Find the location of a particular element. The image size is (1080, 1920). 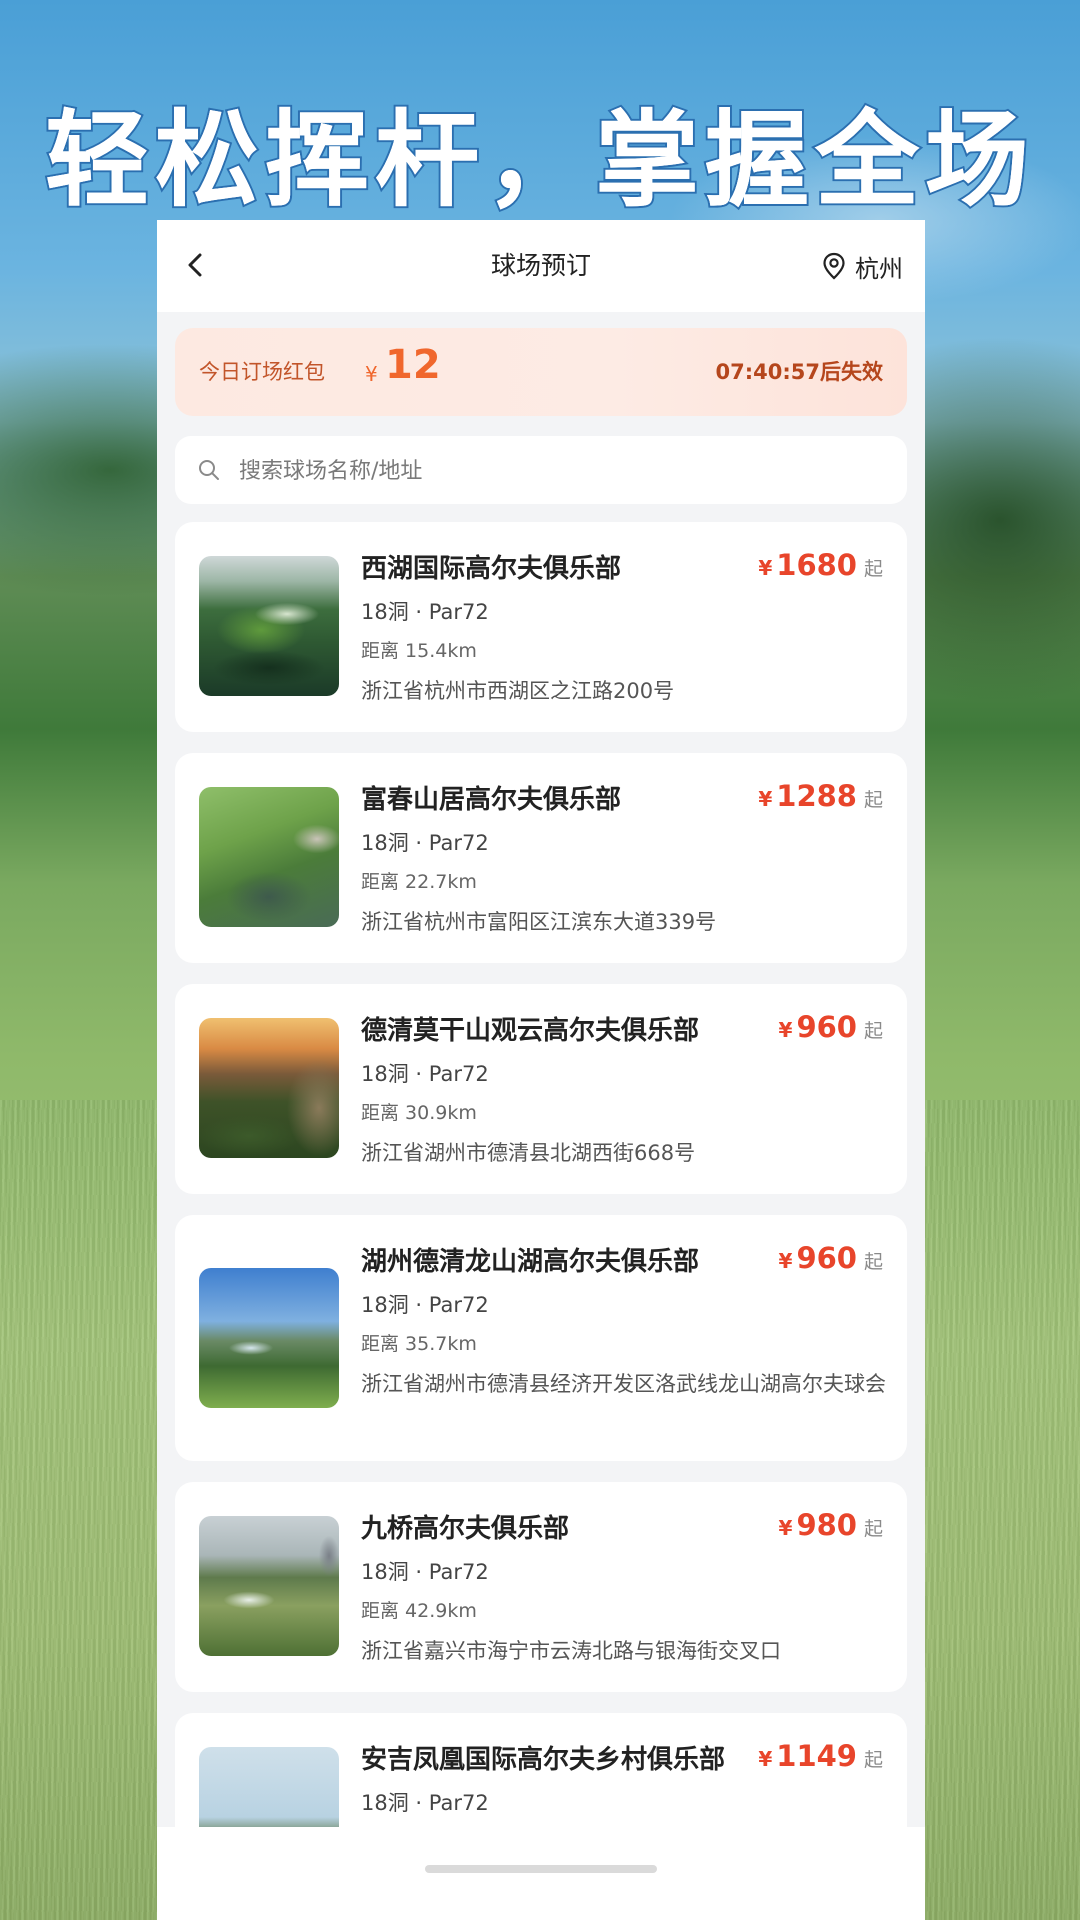

location-pin-icon is located at coordinates (834, 266).